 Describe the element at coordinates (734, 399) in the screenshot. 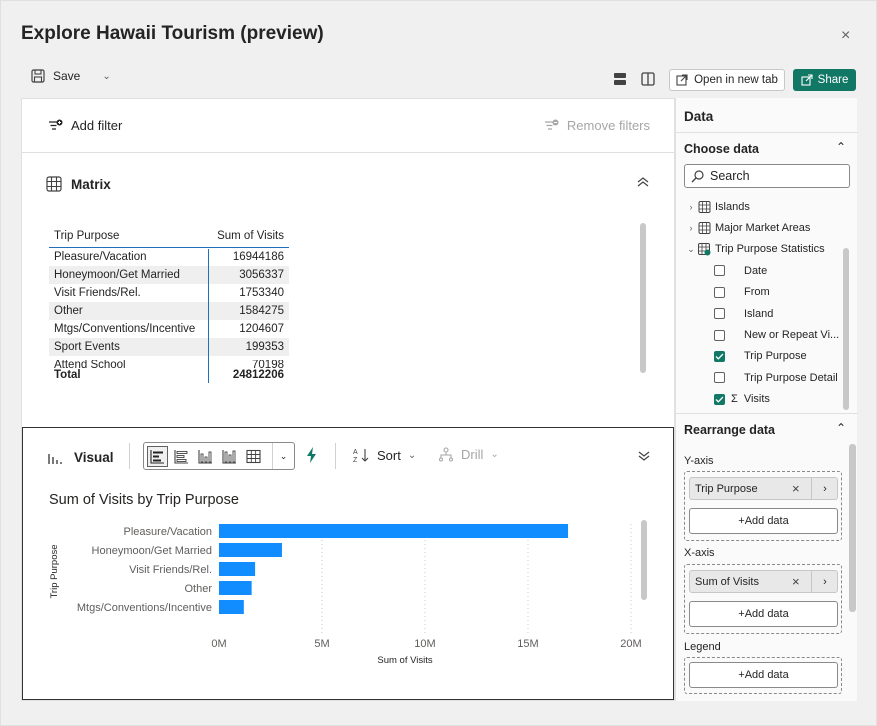

I see `sigma-icon: Σ` at that location.